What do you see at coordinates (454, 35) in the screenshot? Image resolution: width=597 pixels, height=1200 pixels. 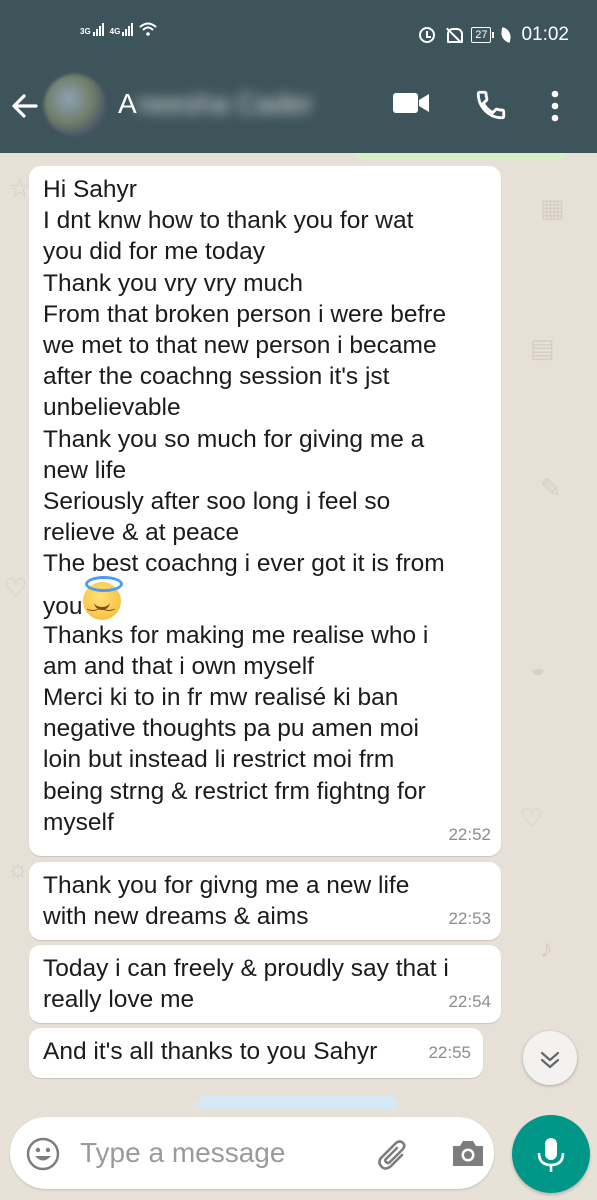 I see `notifications-off-icon` at bounding box center [454, 35].